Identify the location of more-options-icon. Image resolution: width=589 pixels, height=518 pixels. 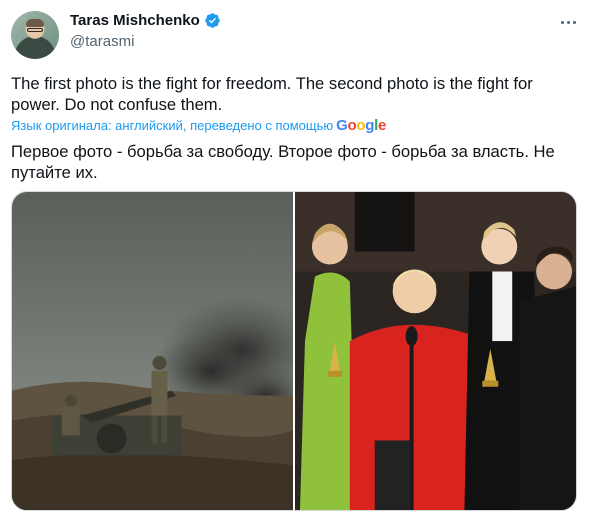
(568, 22).